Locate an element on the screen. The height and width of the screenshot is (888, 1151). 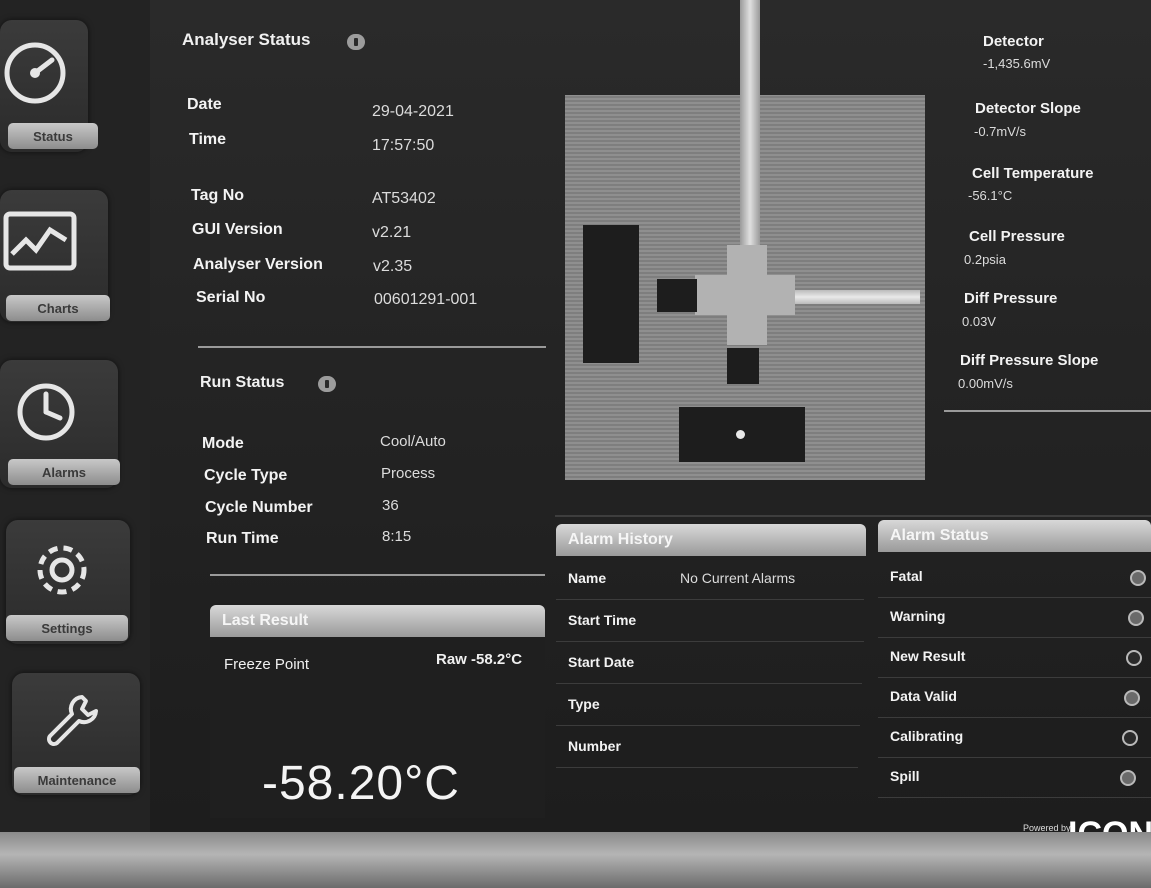
freeze-point-big: -58.20°C is located at coordinates (361, 783).